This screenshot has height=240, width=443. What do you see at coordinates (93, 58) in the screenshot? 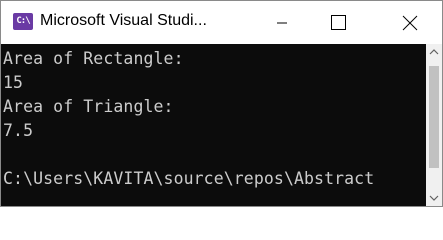
I see `console-line: Area of Rectangle:` at bounding box center [93, 58].